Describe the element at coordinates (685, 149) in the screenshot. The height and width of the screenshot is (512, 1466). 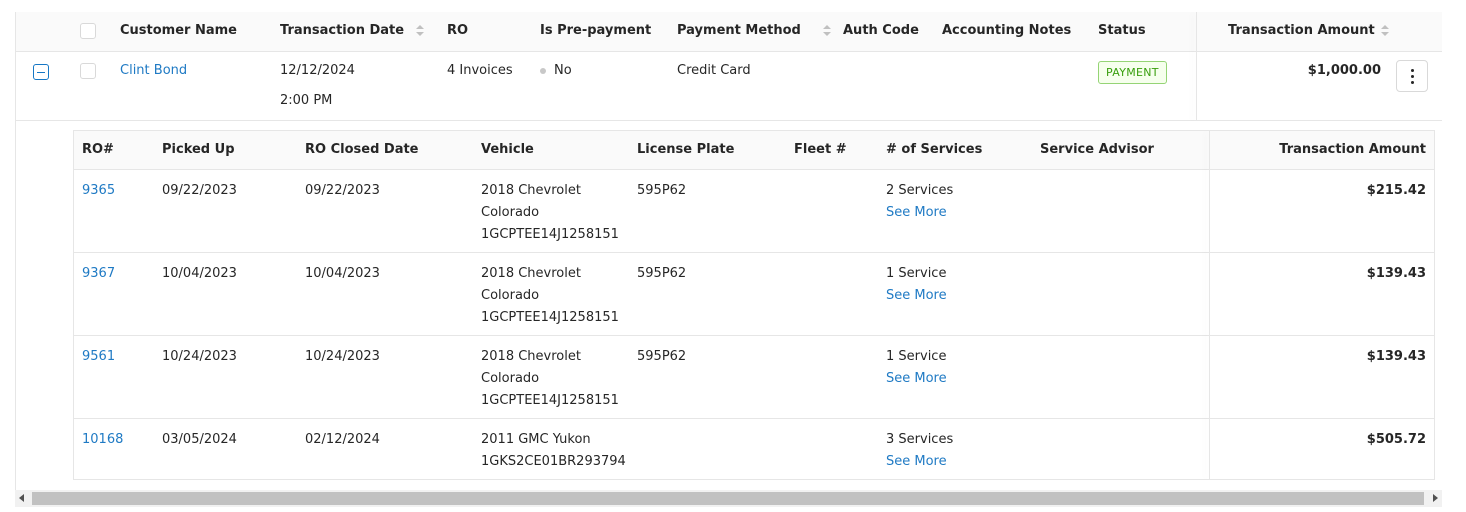
I see `col-license-plate: License Plate` at that location.